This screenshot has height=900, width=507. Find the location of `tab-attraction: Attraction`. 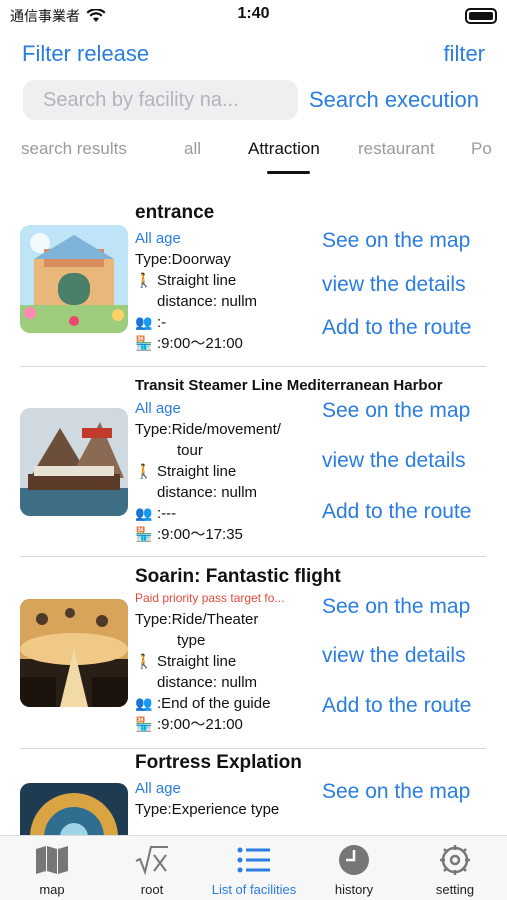

tab-attraction: Attraction is located at coordinates (284, 149).